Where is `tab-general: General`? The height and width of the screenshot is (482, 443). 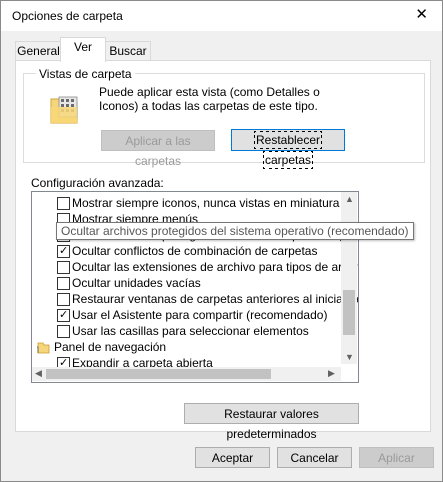
tab-general: General is located at coordinates (38, 51).